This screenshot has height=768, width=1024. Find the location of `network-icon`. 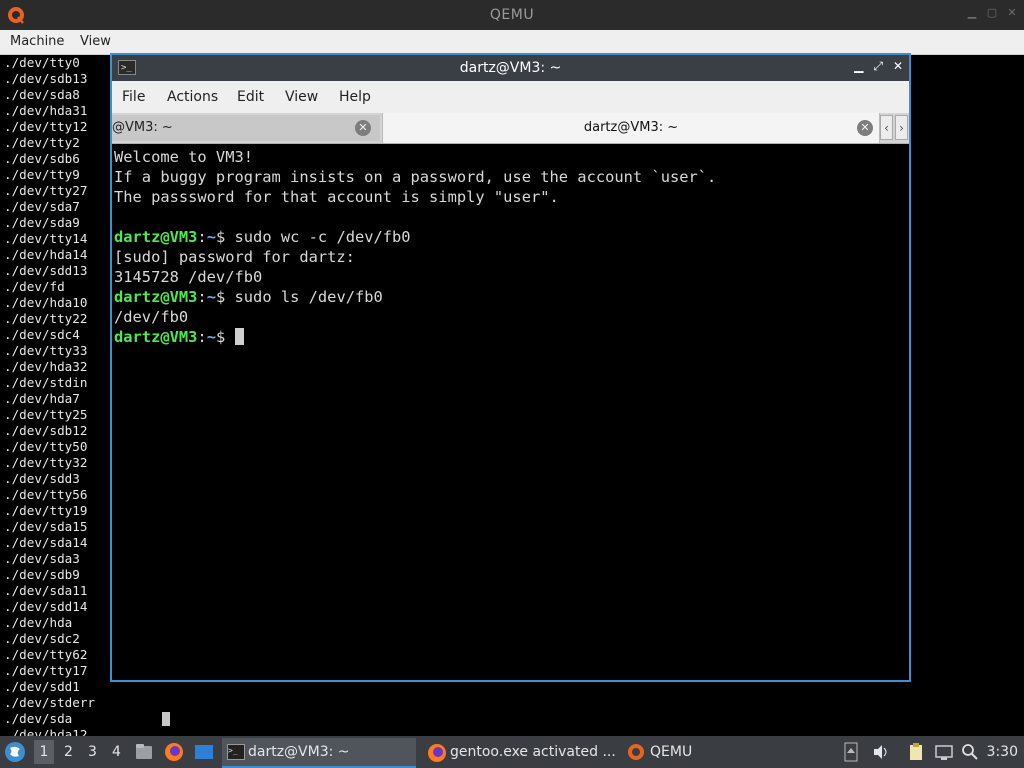

network-icon is located at coordinates (944, 752).